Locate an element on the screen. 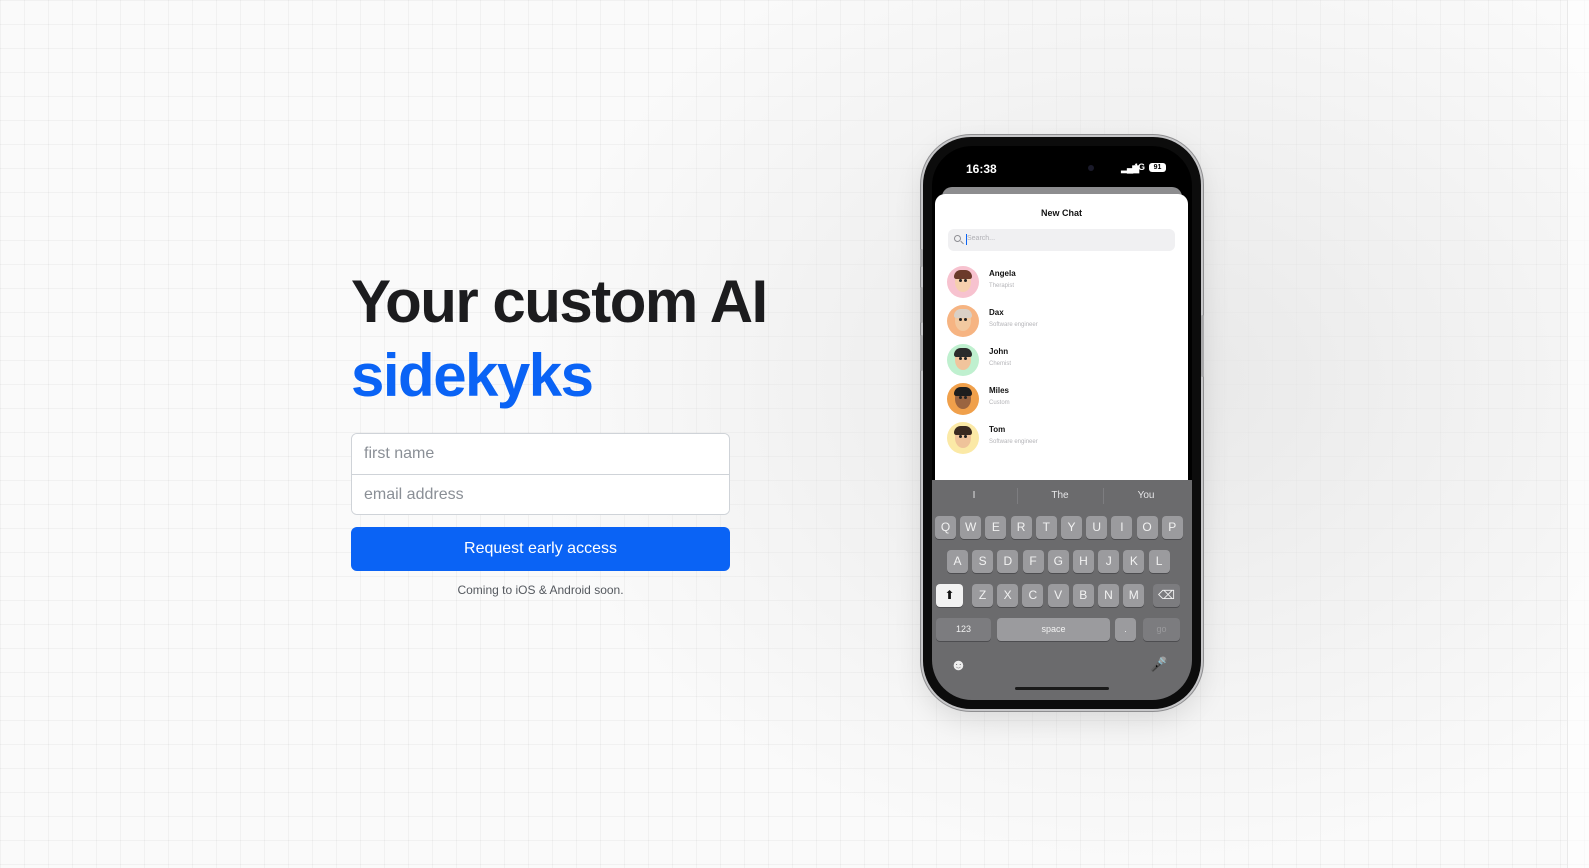  numbers-key: 123 is located at coordinates (963, 629).